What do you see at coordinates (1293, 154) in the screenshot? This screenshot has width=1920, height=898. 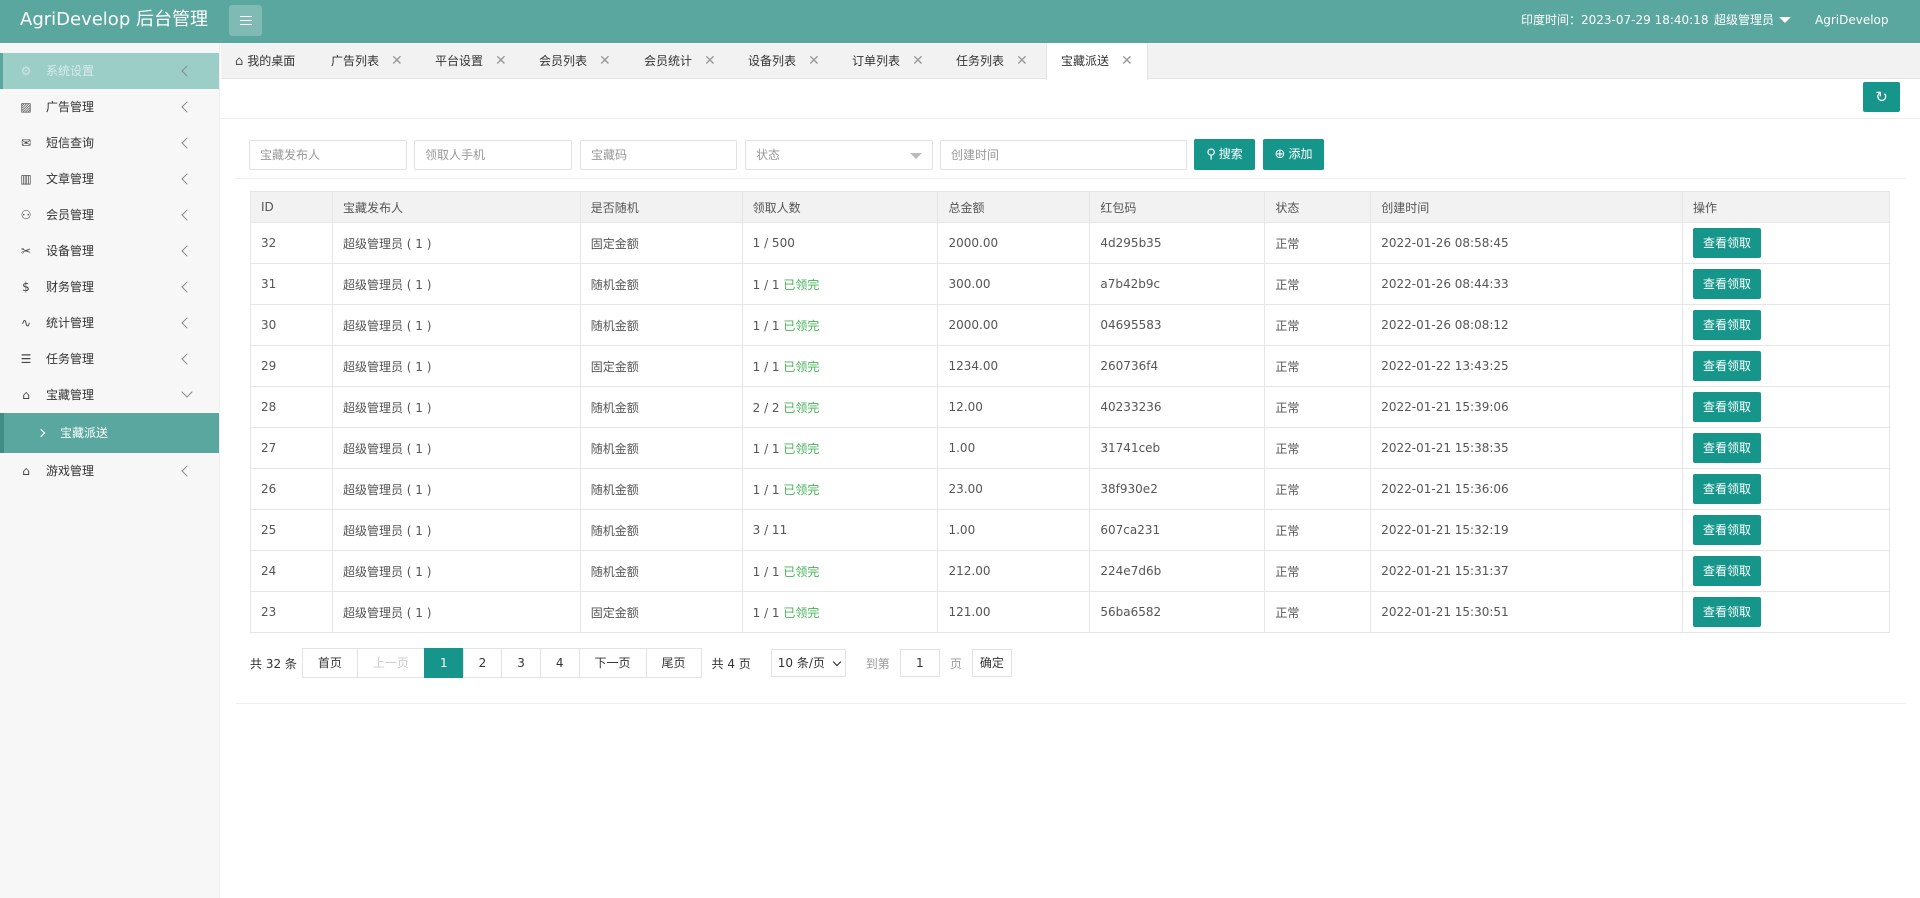 I see `add-button: ⊕ 添加` at bounding box center [1293, 154].